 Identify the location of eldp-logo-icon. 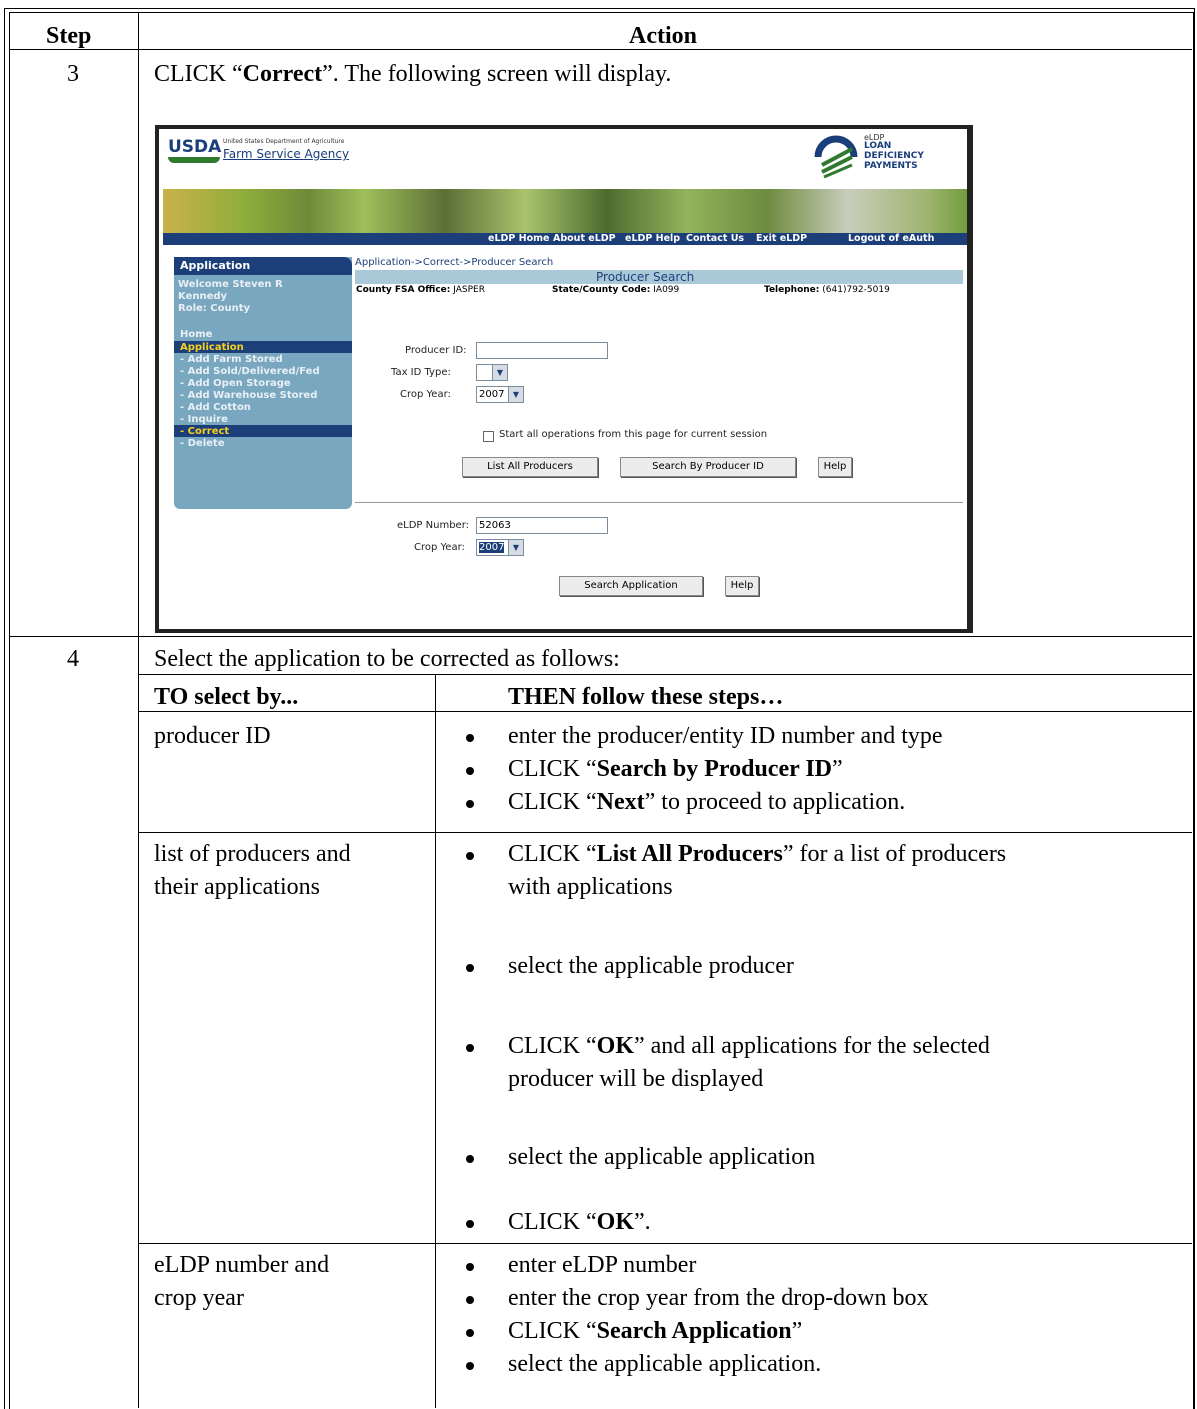
(836, 157).